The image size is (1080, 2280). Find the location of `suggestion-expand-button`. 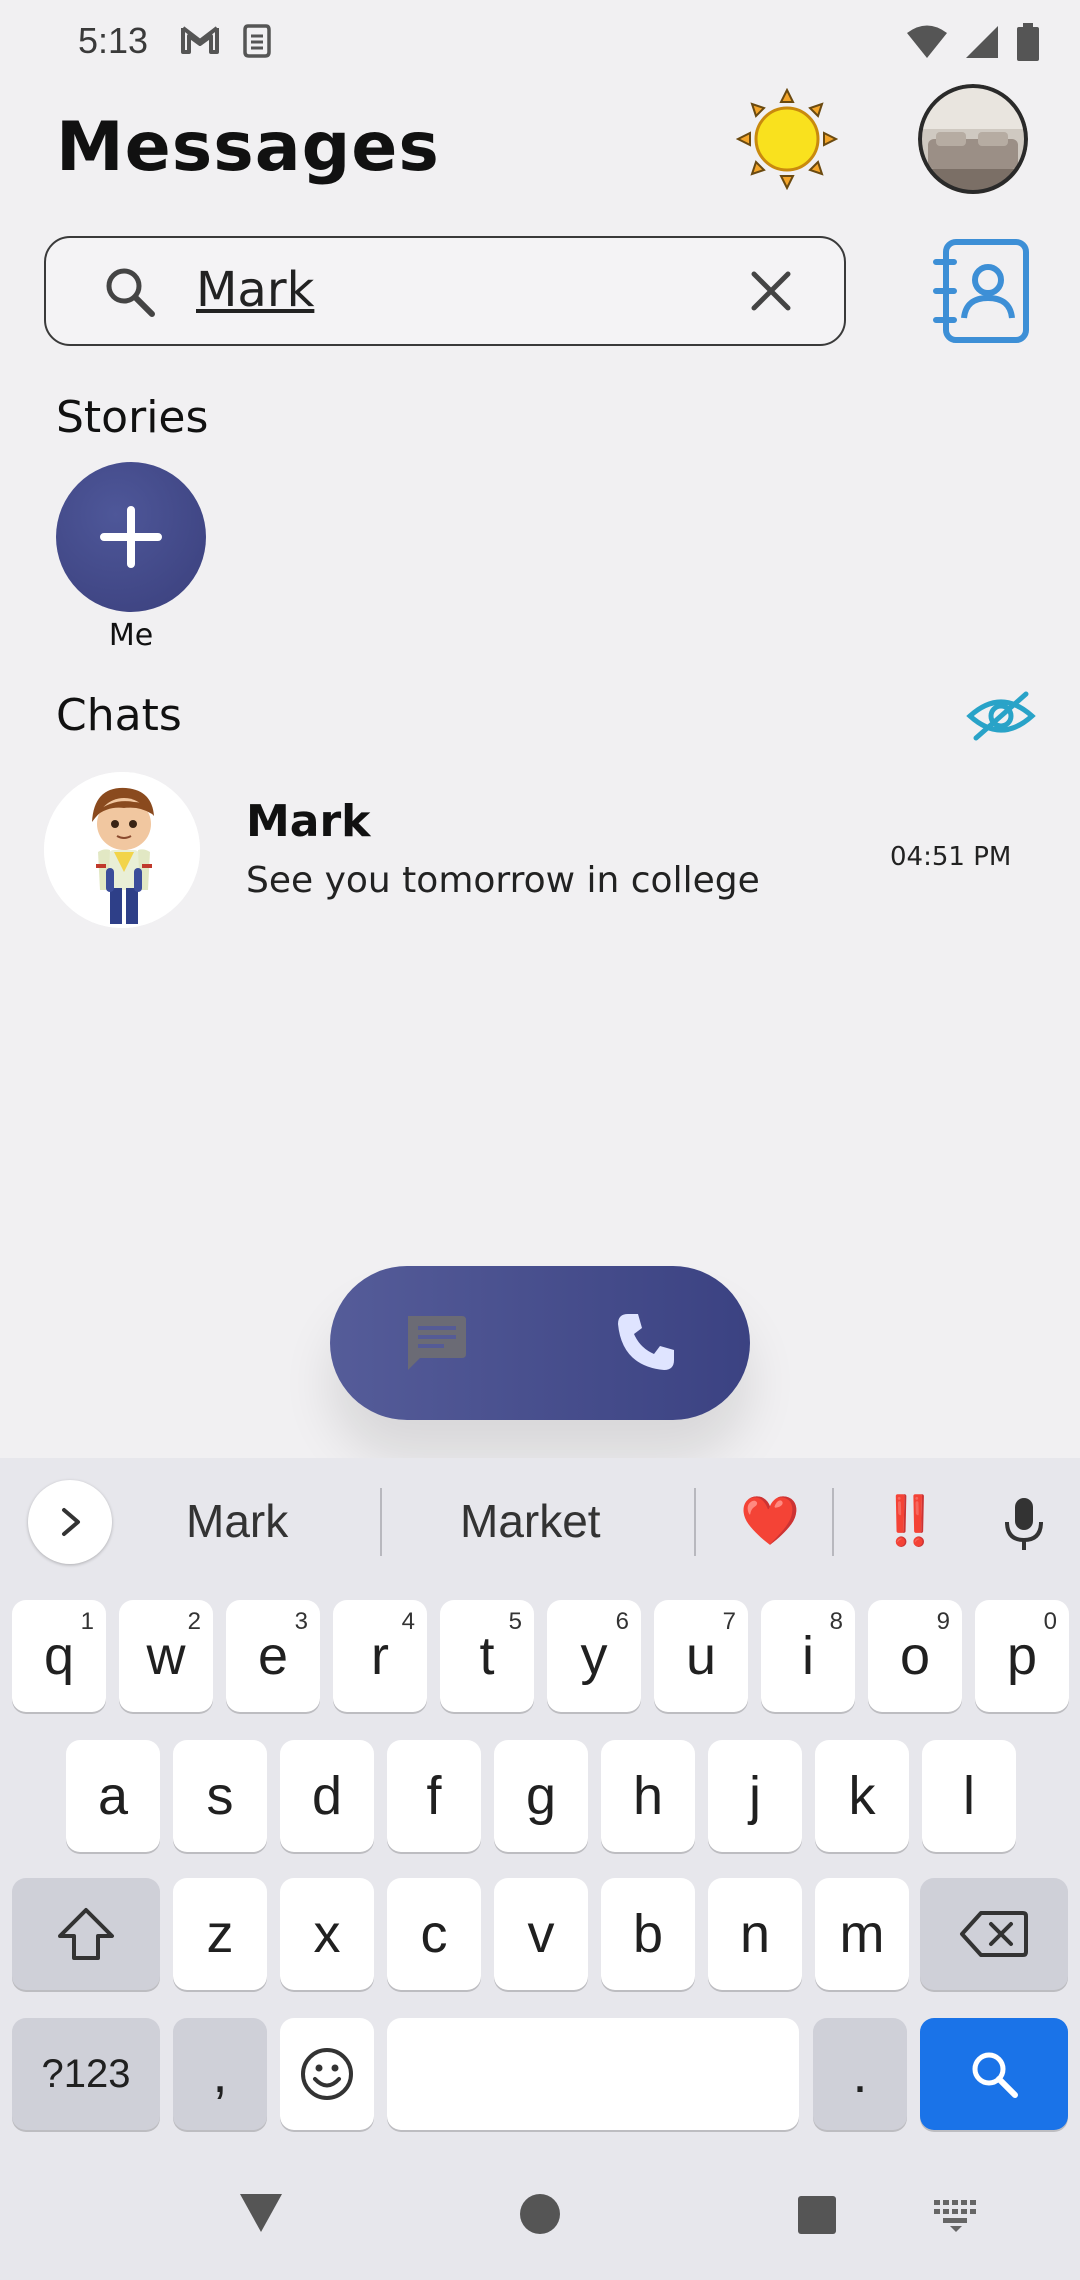

suggestion-expand-button is located at coordinates (70, 1522).